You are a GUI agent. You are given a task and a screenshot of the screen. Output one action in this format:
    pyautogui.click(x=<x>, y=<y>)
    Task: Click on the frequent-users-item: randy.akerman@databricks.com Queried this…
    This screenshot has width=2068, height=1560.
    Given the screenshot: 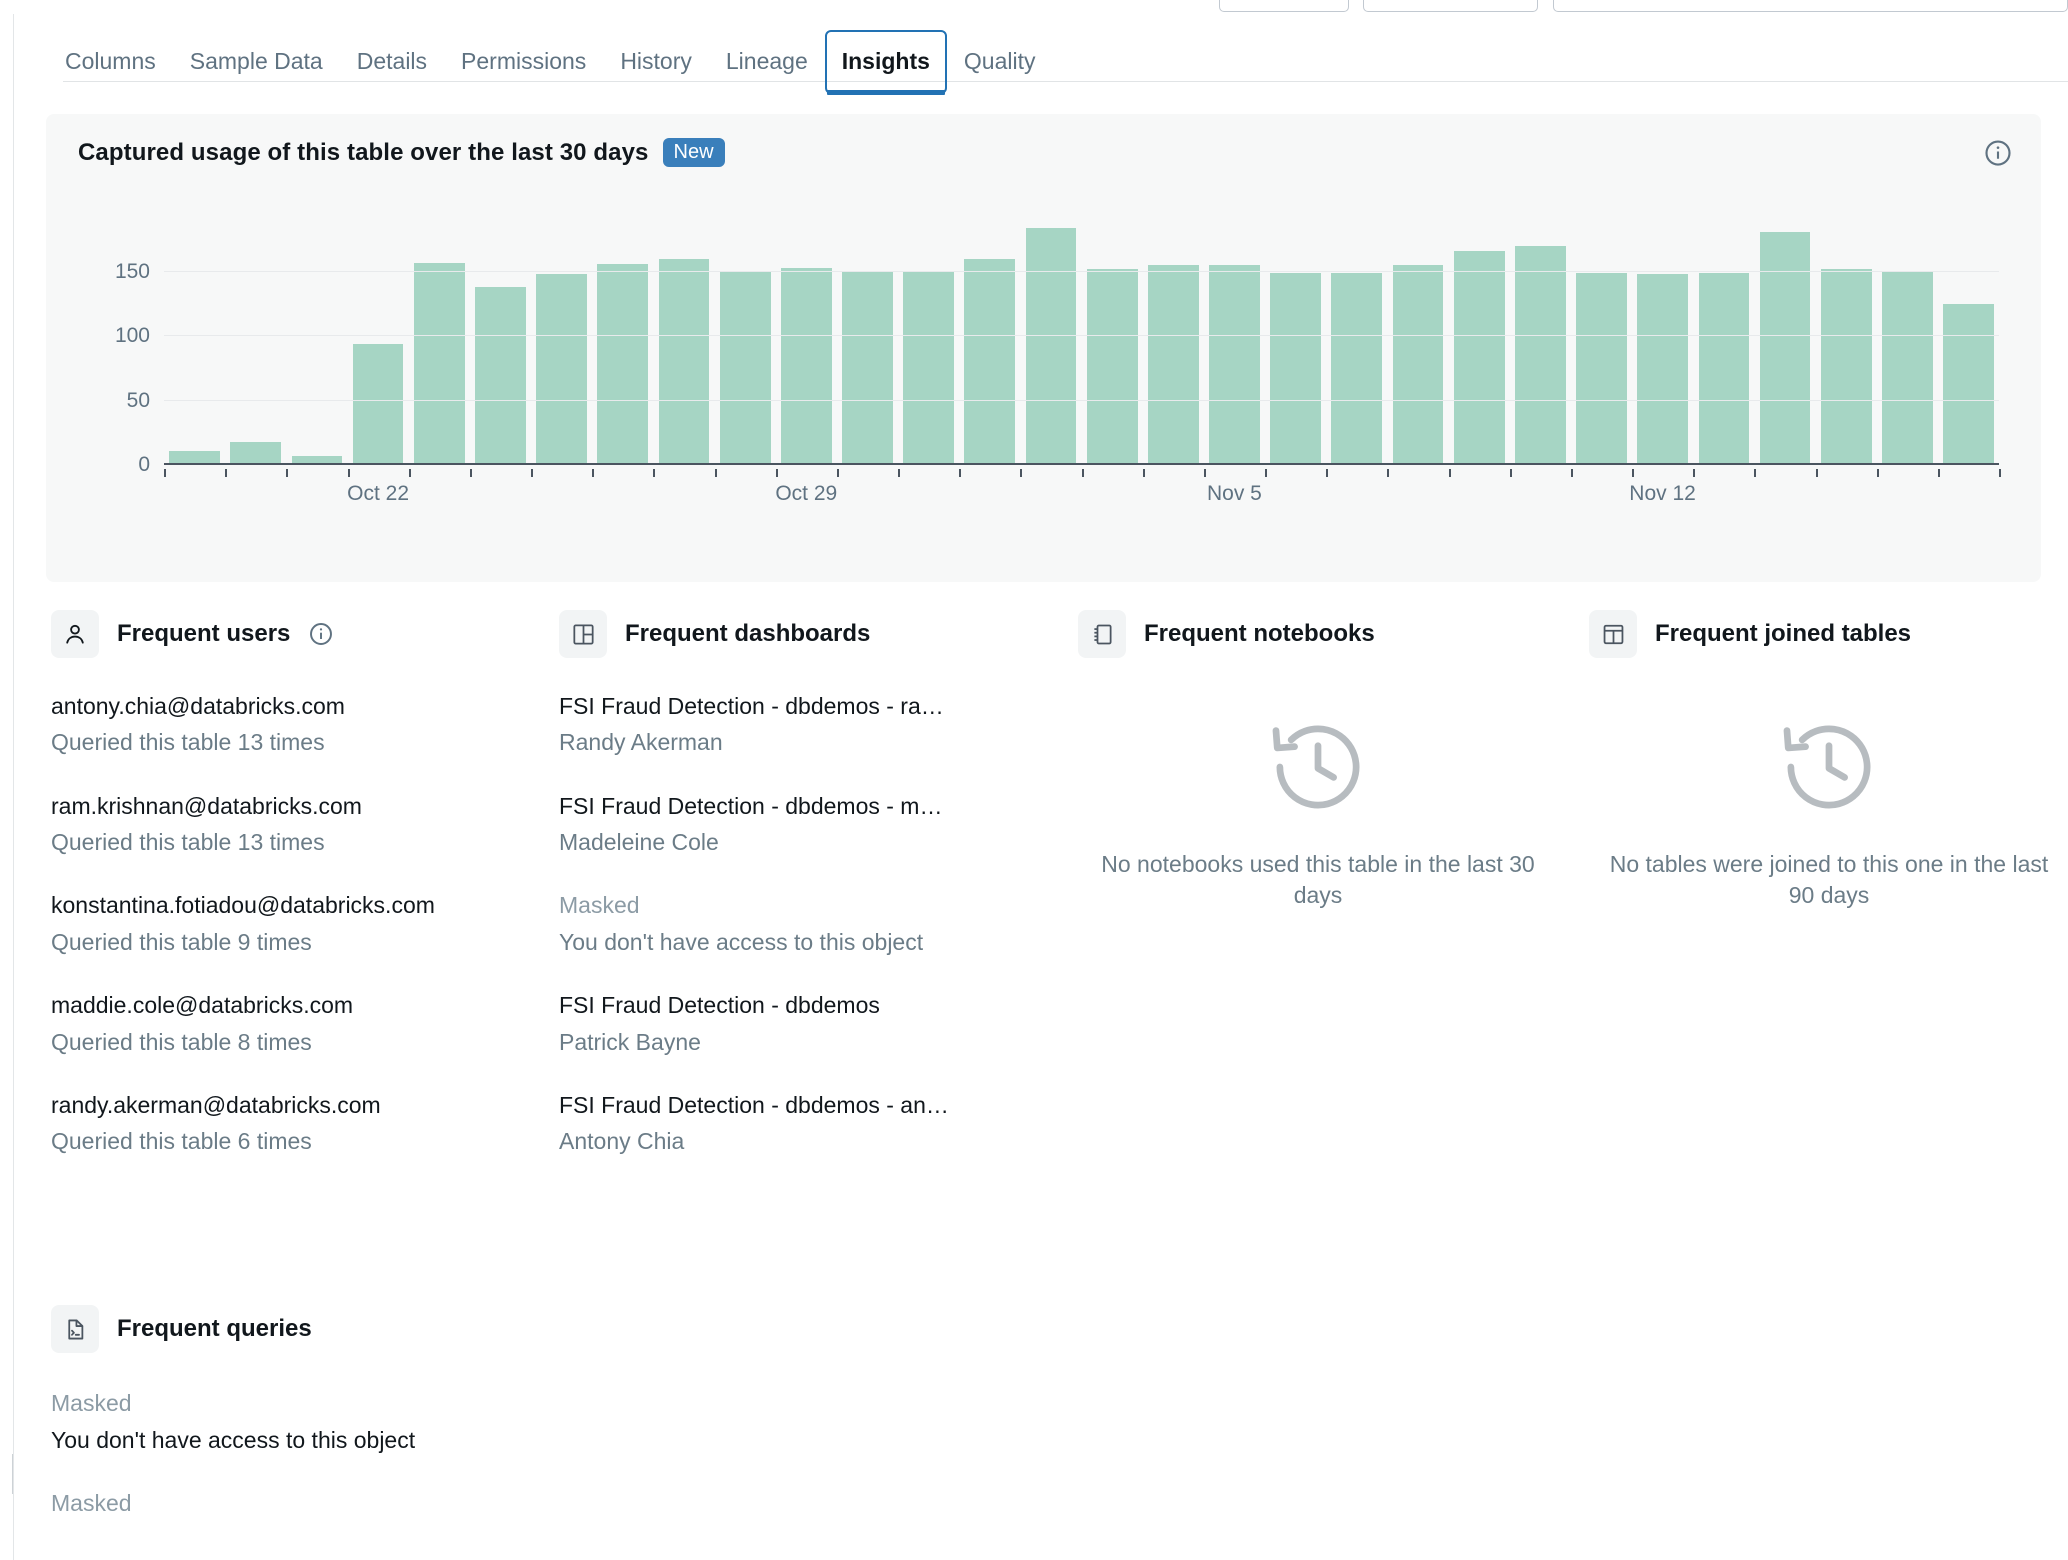 What is the action you would take?
    pyautogui.click(x=296, y=1123)
    